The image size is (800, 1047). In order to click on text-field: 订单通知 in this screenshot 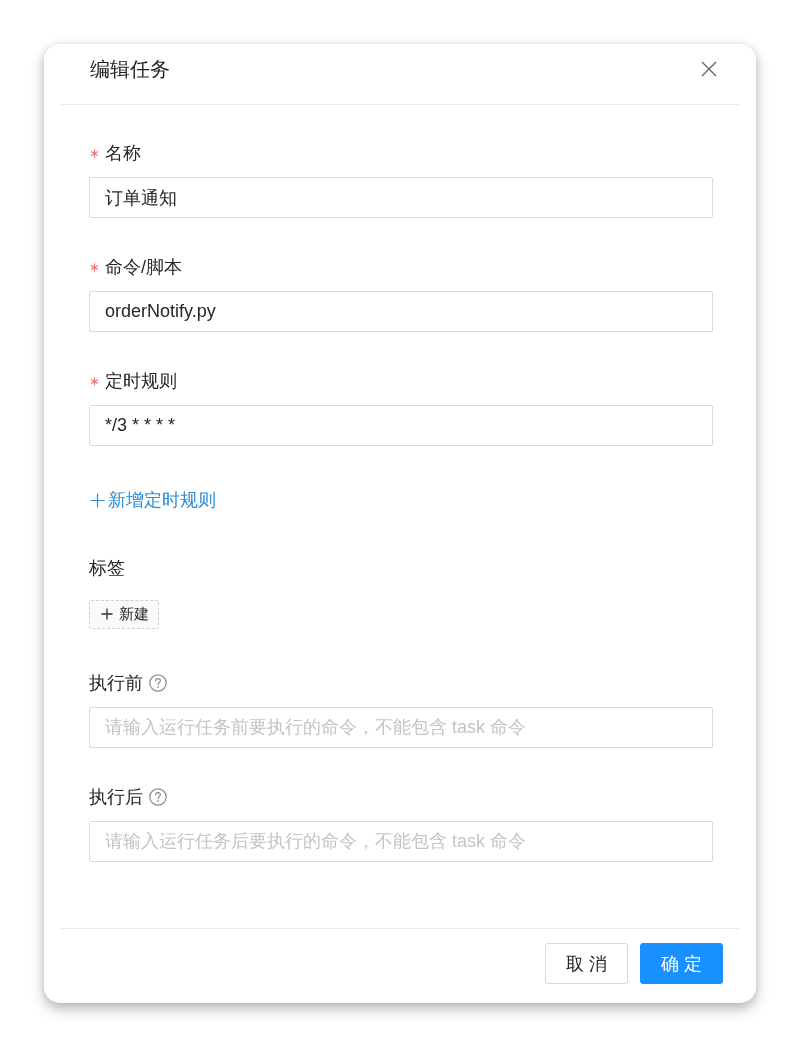, I will do `click(401, 197)`.